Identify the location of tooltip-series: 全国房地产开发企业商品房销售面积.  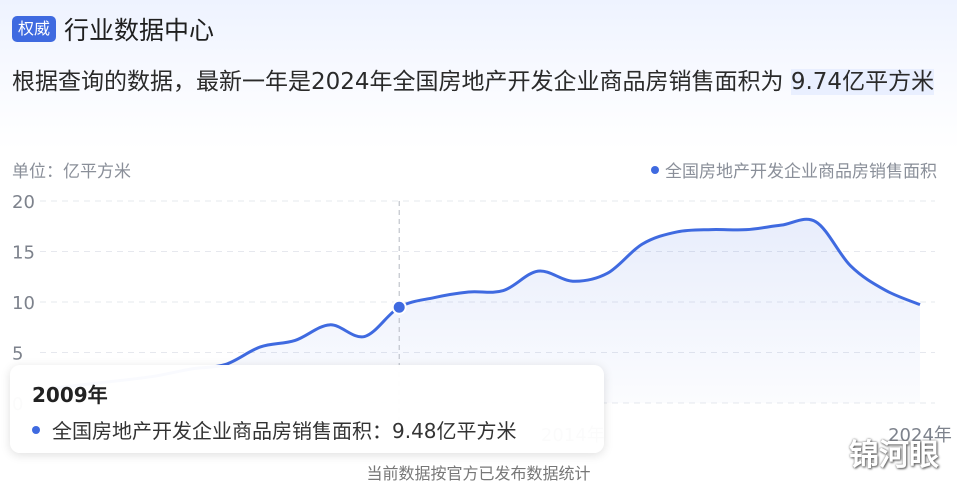
(212, 431).